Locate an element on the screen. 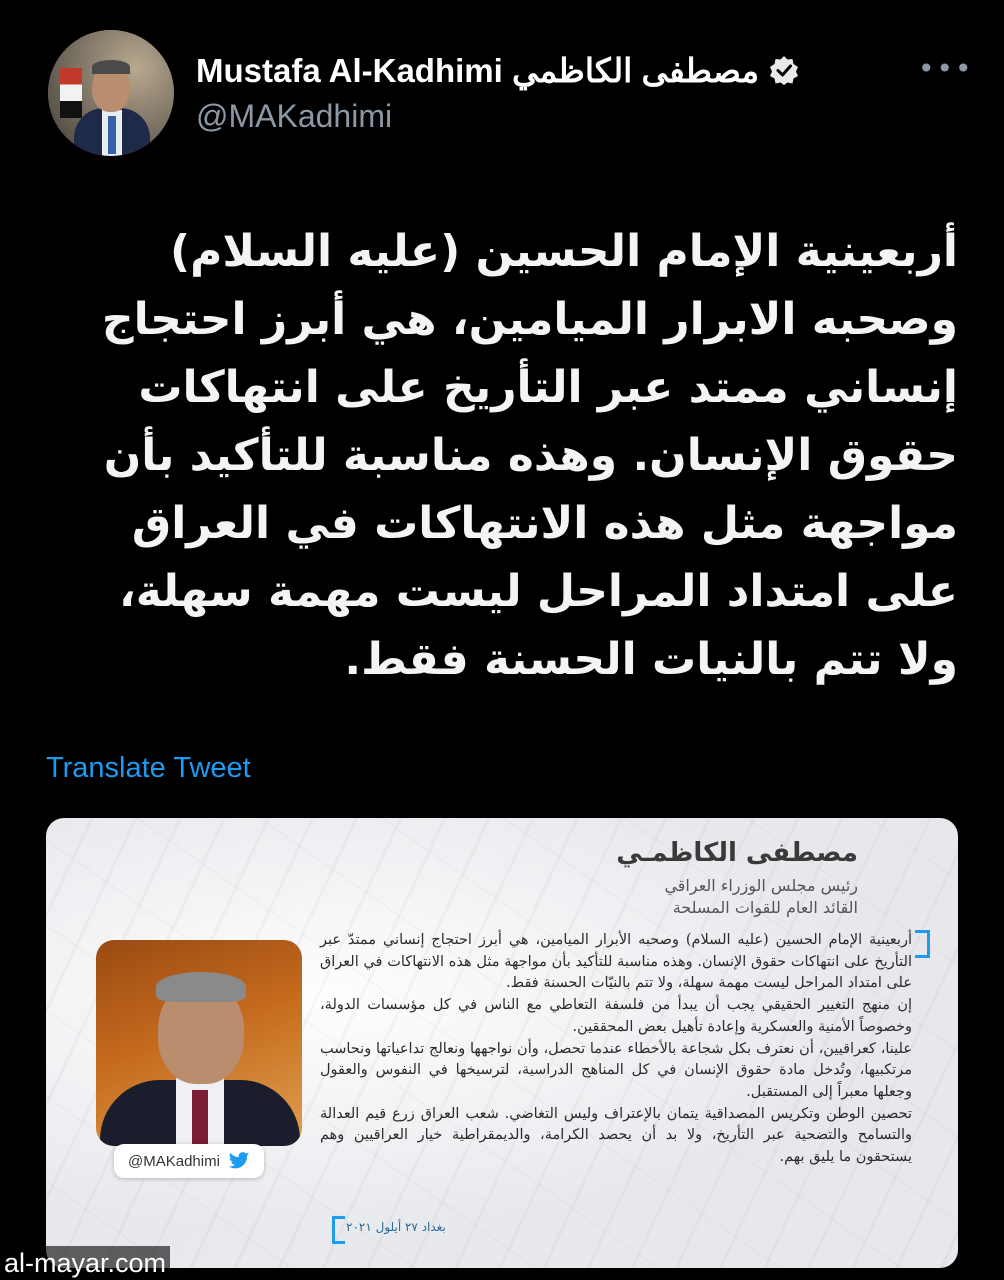  card-handle-chip: @MAKadhimi is located at coordinates (189, 1161).